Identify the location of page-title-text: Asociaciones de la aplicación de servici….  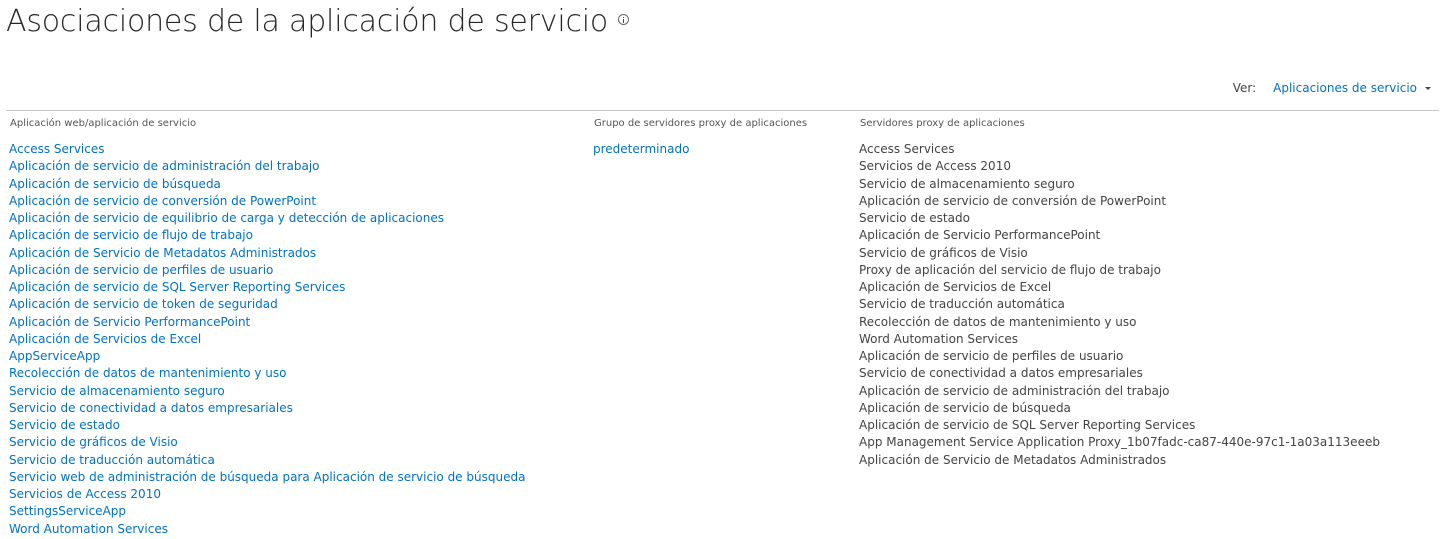
(307, 21).